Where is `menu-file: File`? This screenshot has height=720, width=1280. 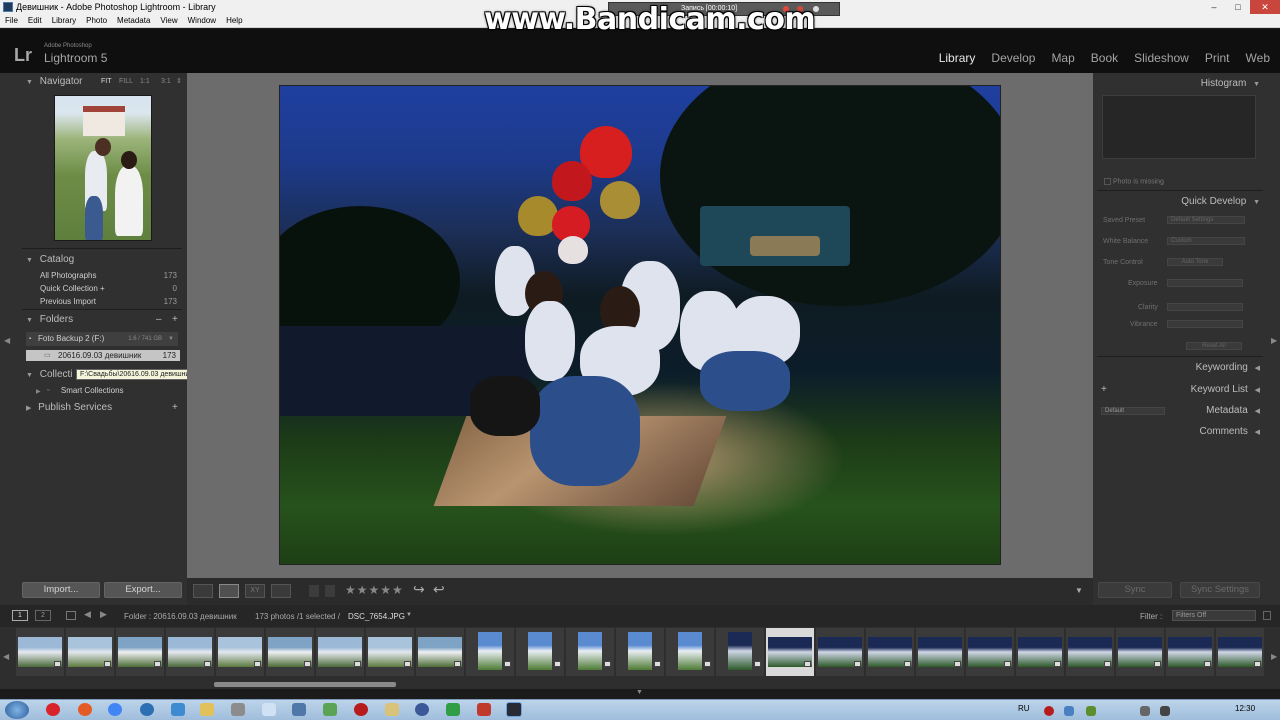 menu-file: File is located at coordinates (11, 20).